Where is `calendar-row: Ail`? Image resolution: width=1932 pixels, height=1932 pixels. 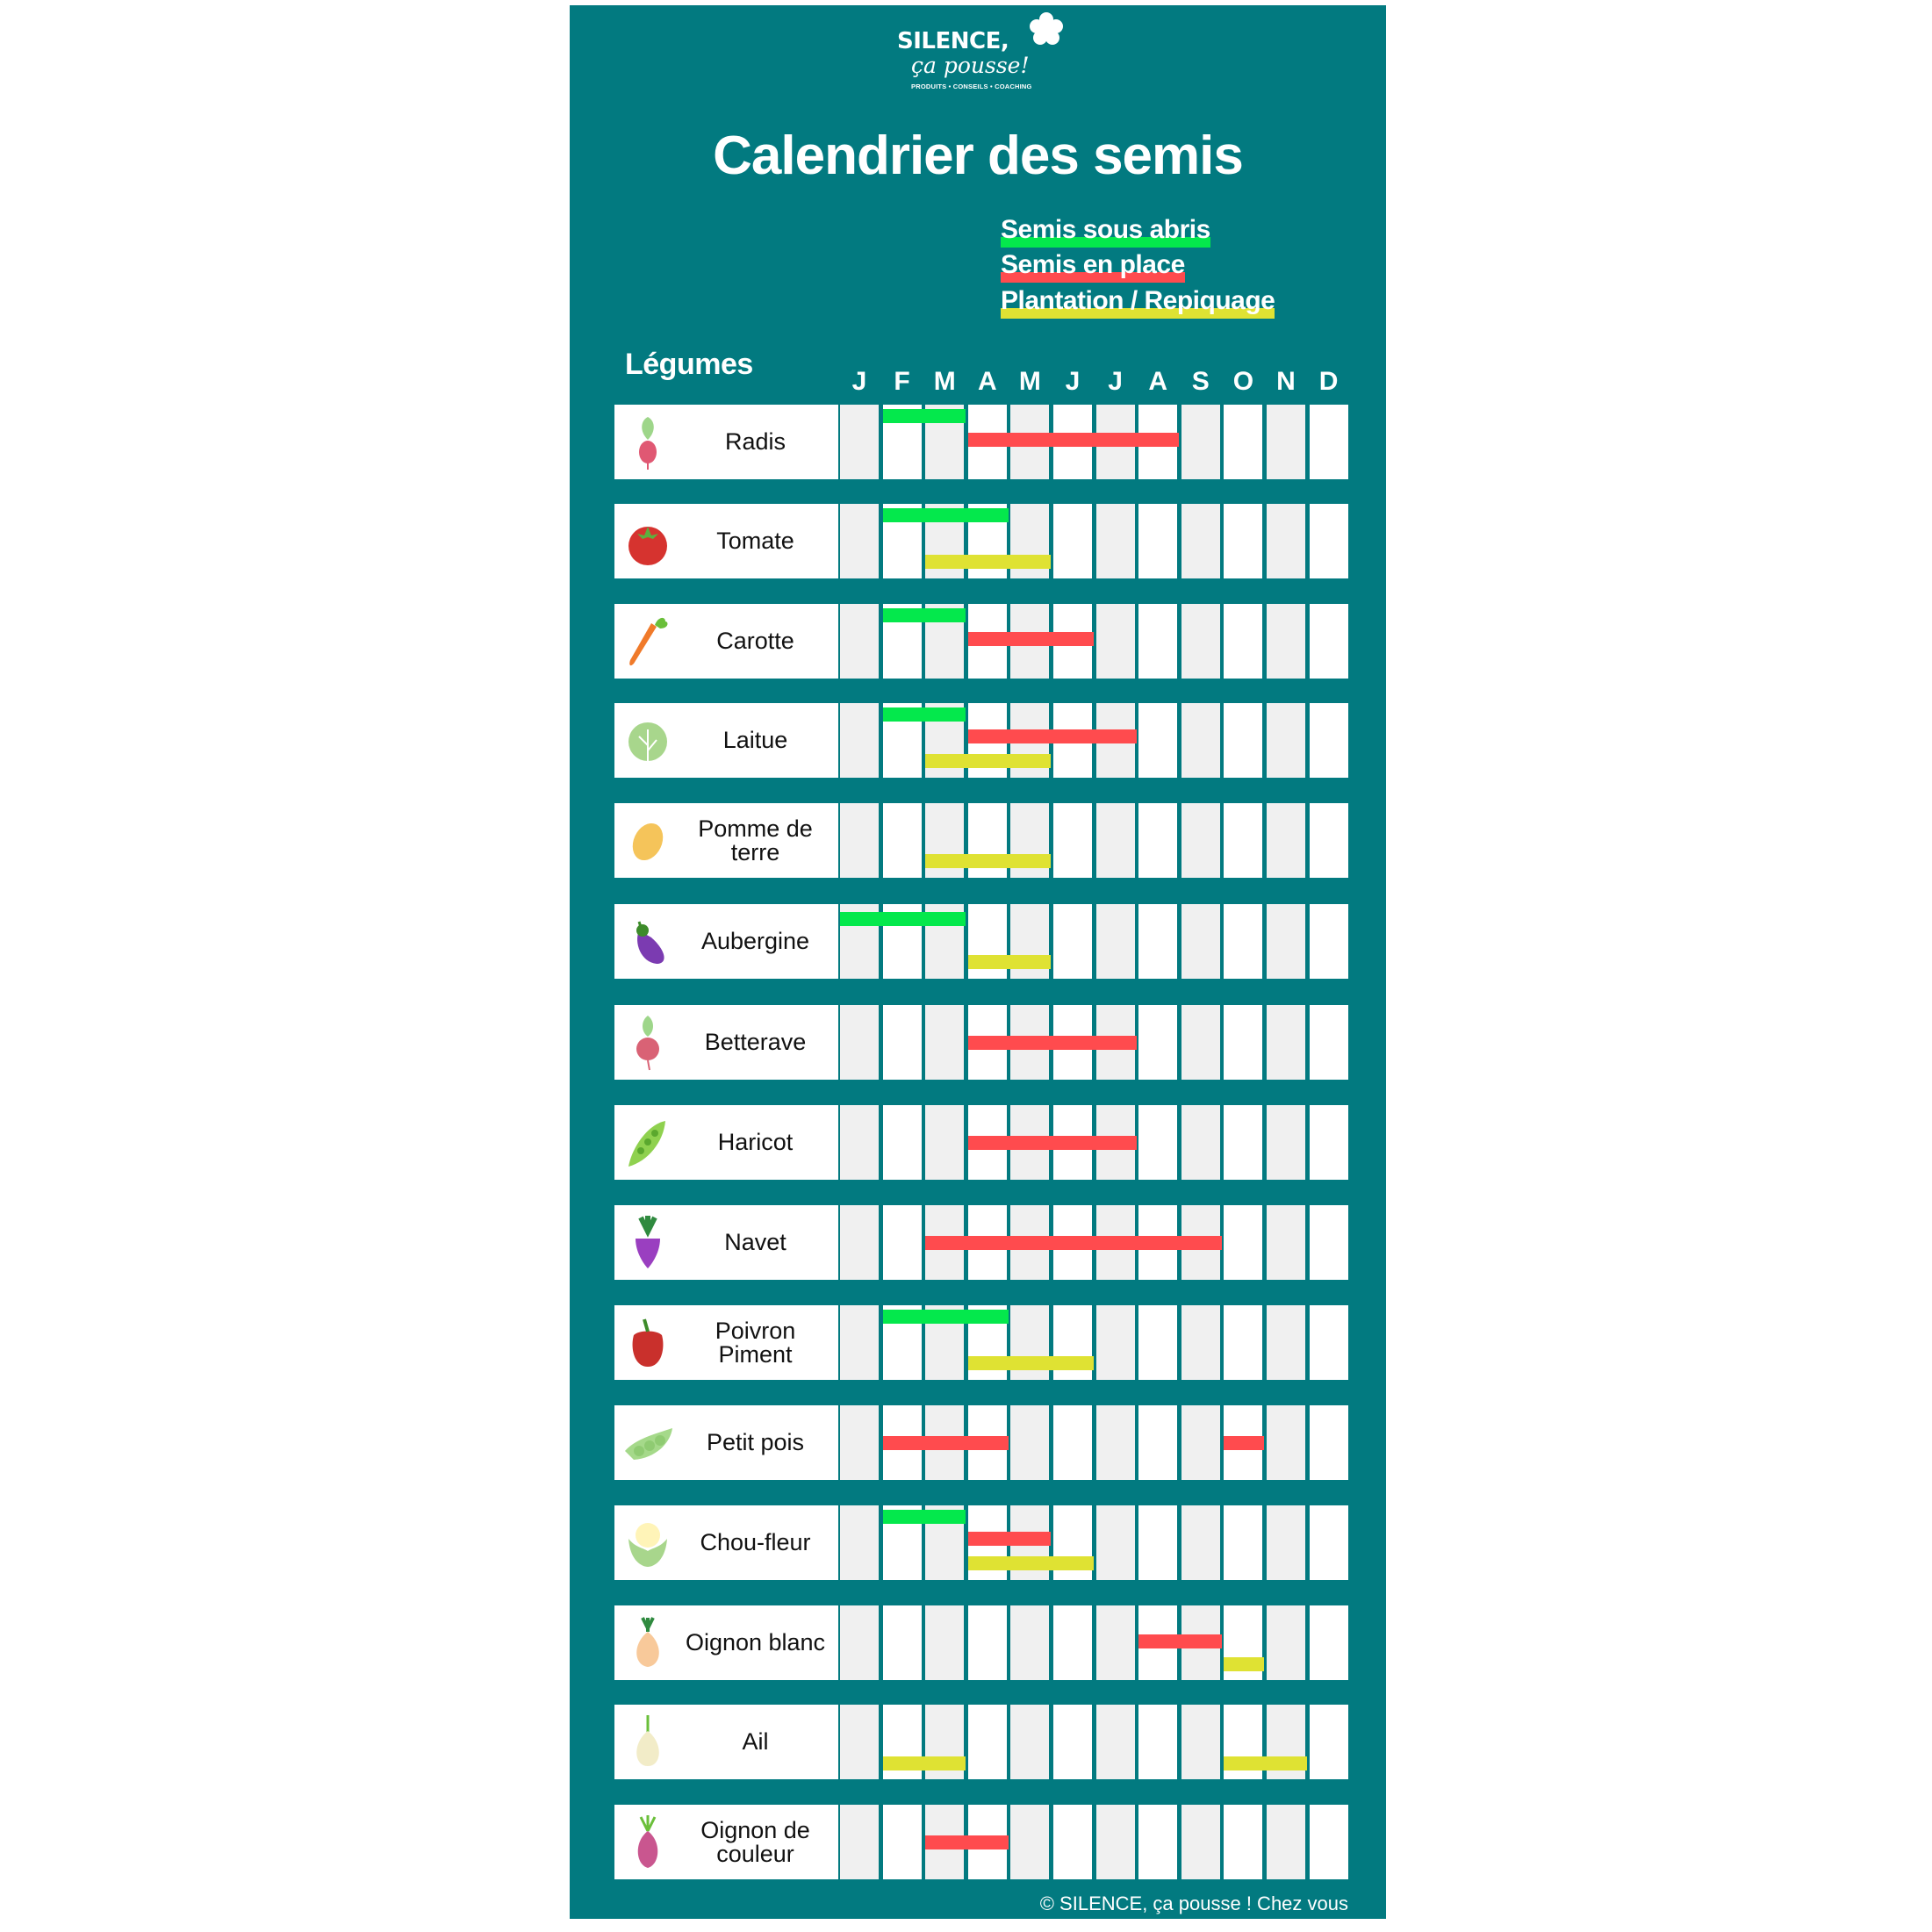 calendar-row: Ail is located at coordinates (981, 1742).